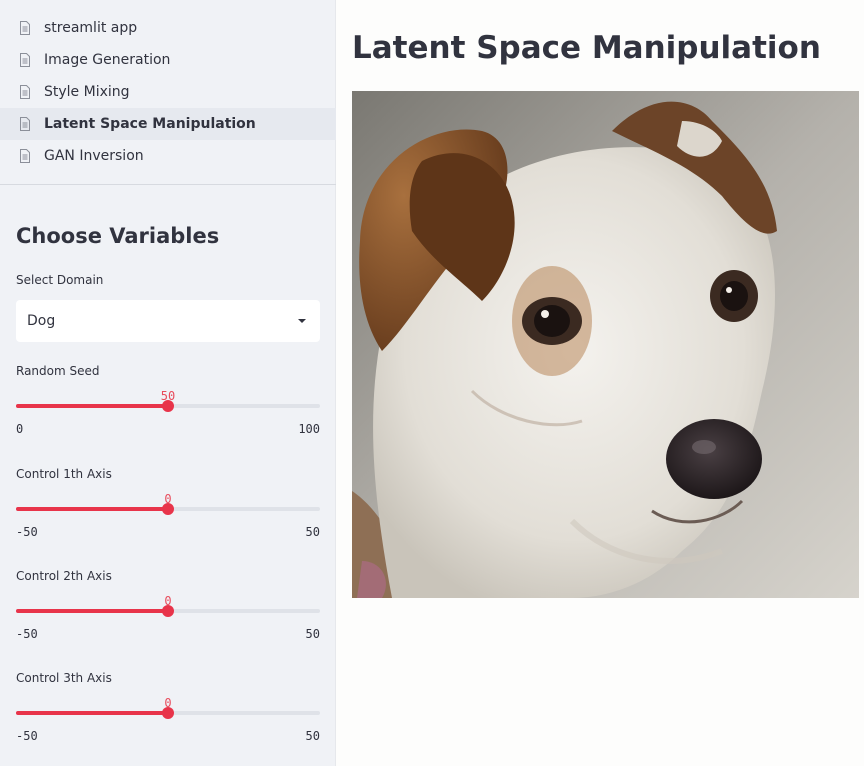 The width and height of the screenshot is (864, 766). I want to click on sidebar-title: Choose Variables, so click(118, 236).